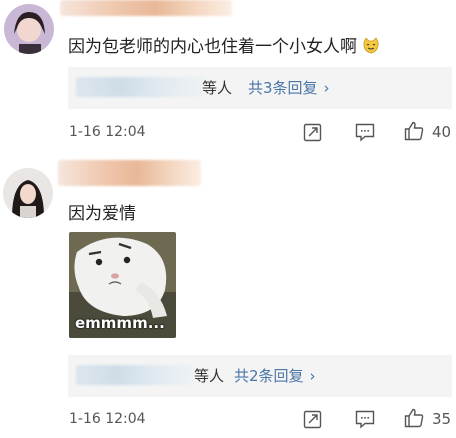 The image size is (456, 438). I want to click on comment-text: 因为包老师的内心也住着一个小女人啊, so click(224, 44).